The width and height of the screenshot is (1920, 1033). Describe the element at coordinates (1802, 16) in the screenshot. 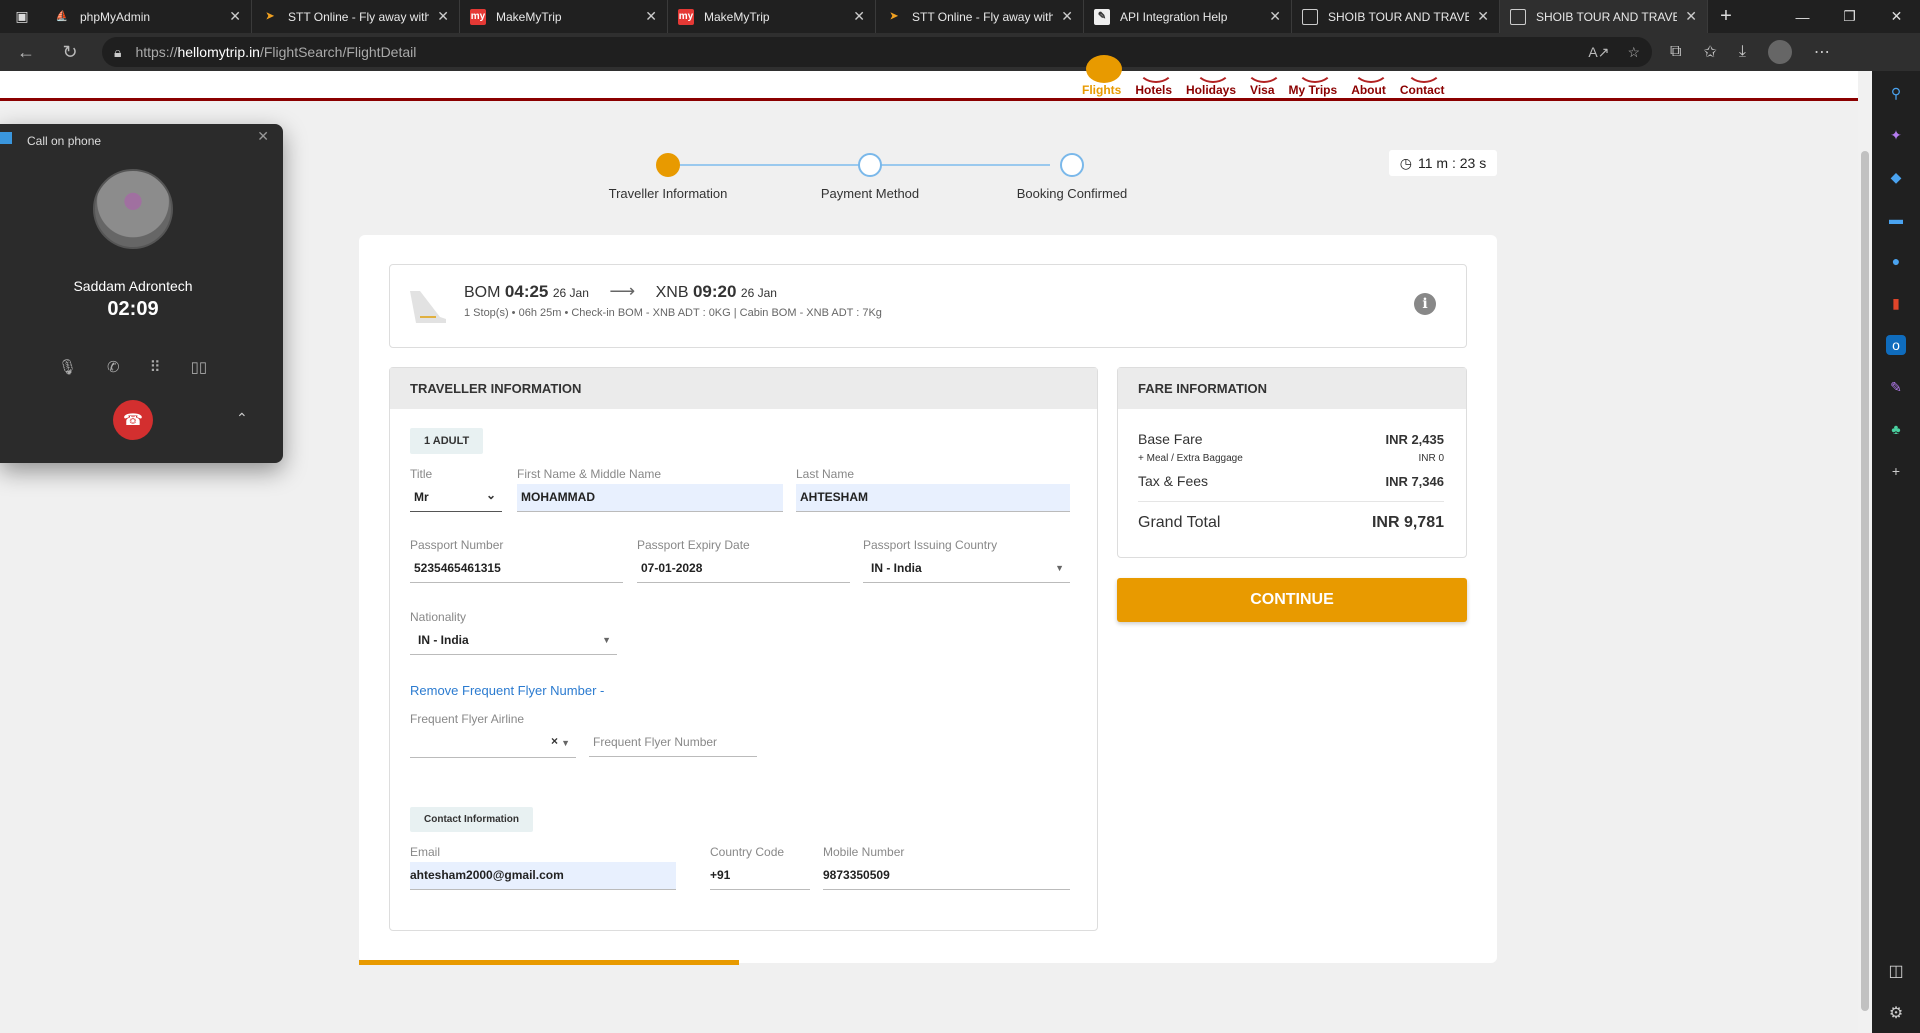

I see `minimize-icon: —` at that location.